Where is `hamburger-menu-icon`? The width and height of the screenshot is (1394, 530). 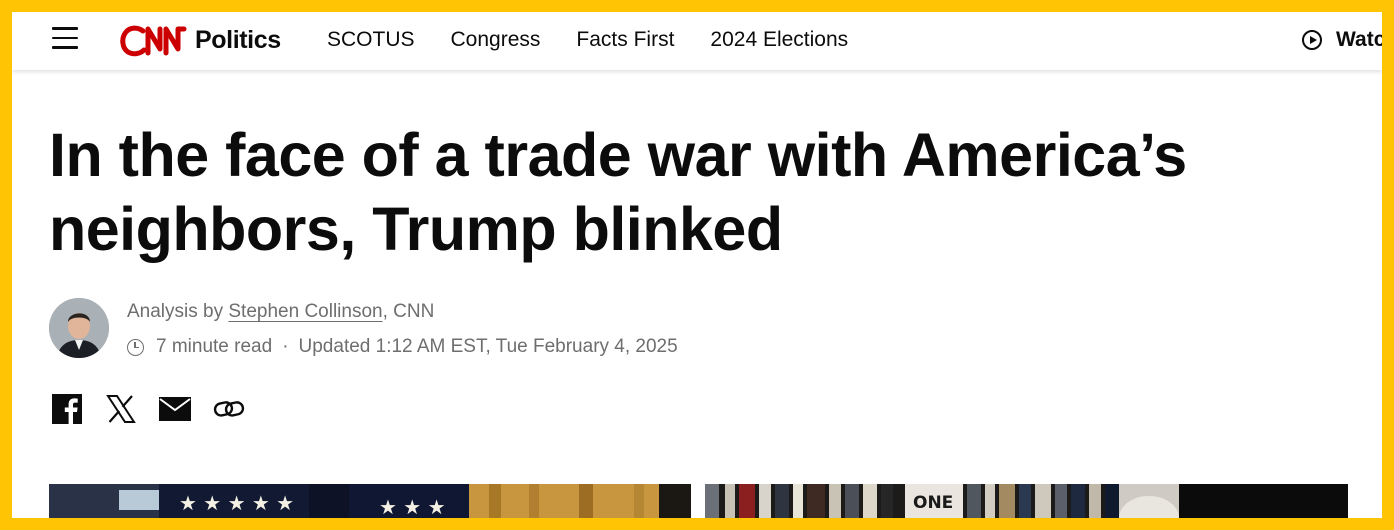 hamburger-menu-icon is located at coordinates (66, 39).